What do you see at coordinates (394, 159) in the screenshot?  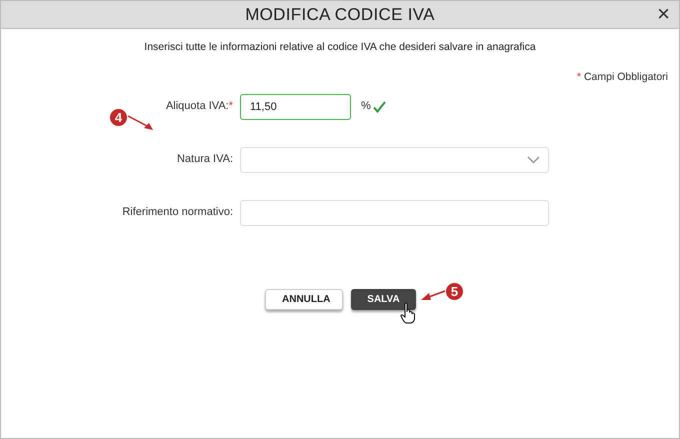 I see `select-field` at bounding box center [394, 159].